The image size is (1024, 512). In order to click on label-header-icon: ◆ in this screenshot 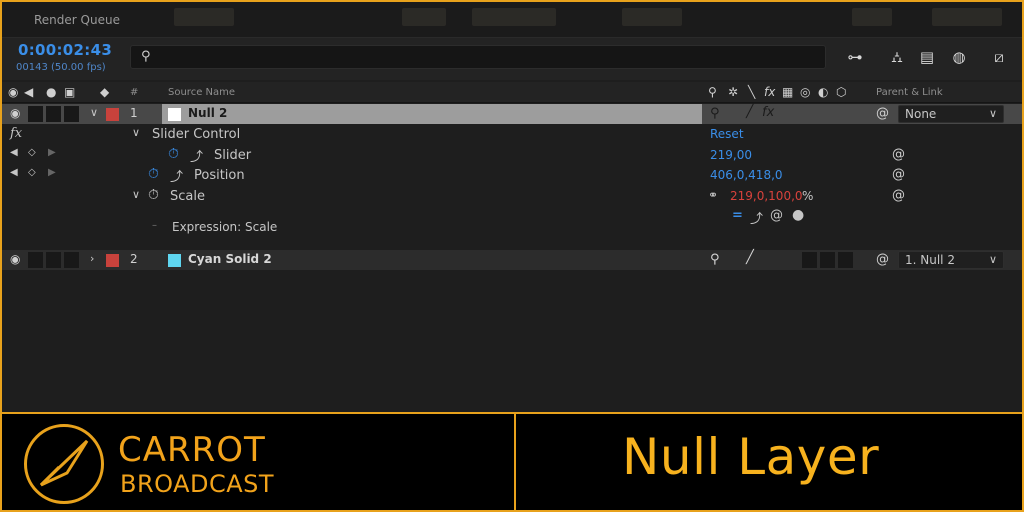, I will do `click(105, 92)`.